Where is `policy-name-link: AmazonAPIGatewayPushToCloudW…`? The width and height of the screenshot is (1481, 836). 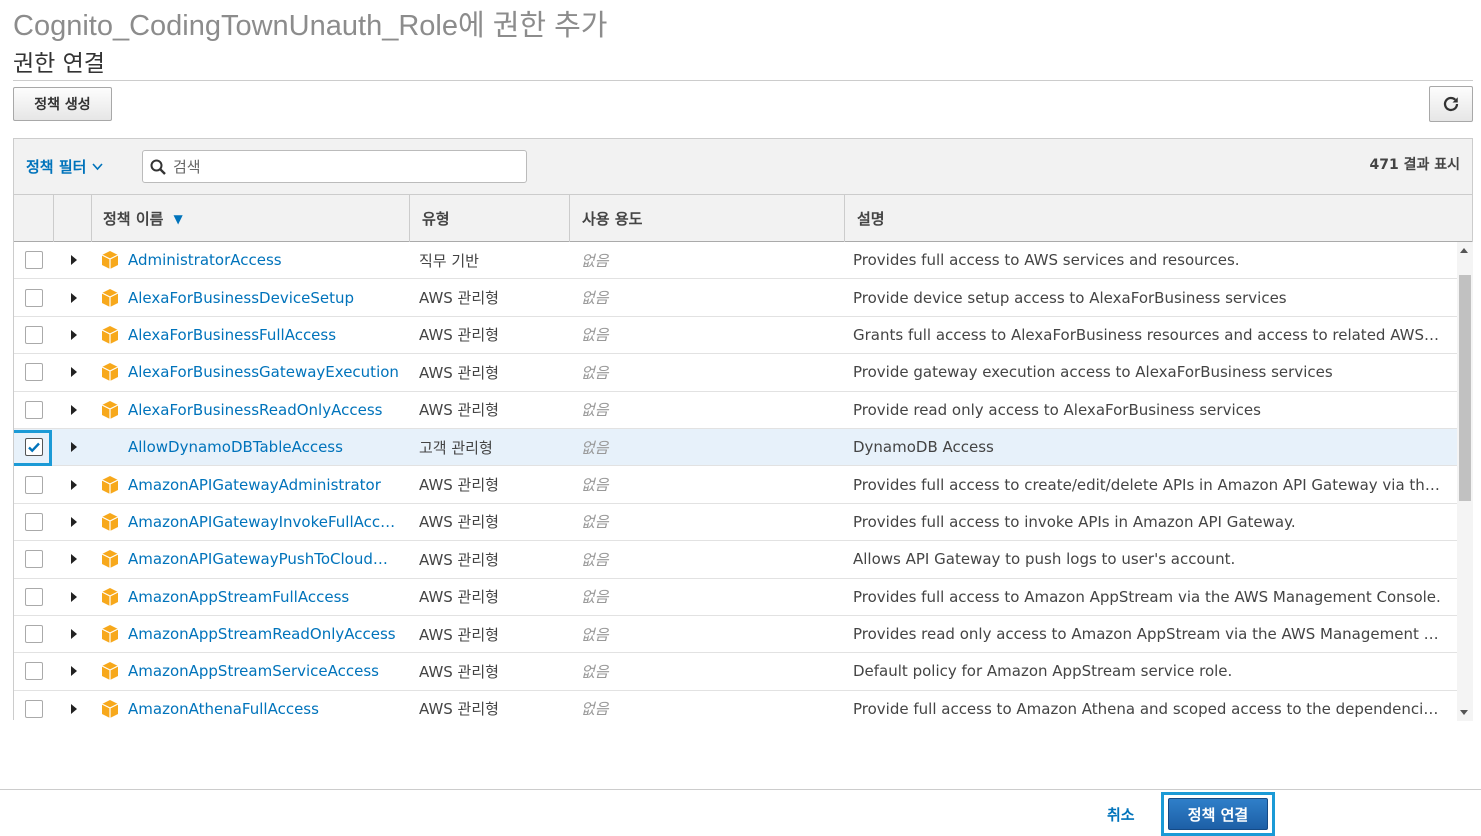
policy-name-link: AmazonAPIGatewayPushToCloudW… is located at coordinates (265, 559).